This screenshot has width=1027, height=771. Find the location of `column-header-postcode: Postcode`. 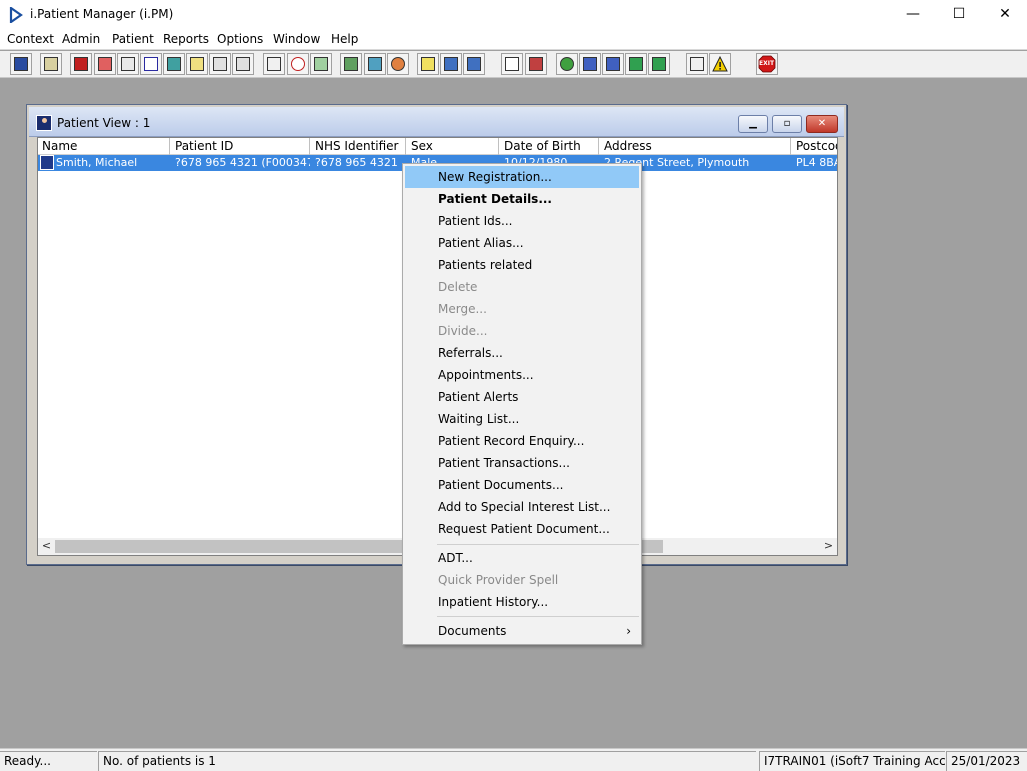

column-header-postcode: Postcode is located at coordinates (814, 146).